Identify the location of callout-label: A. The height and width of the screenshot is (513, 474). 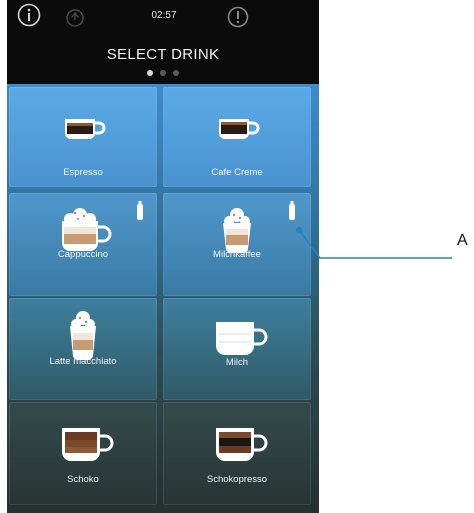
(462, 240).